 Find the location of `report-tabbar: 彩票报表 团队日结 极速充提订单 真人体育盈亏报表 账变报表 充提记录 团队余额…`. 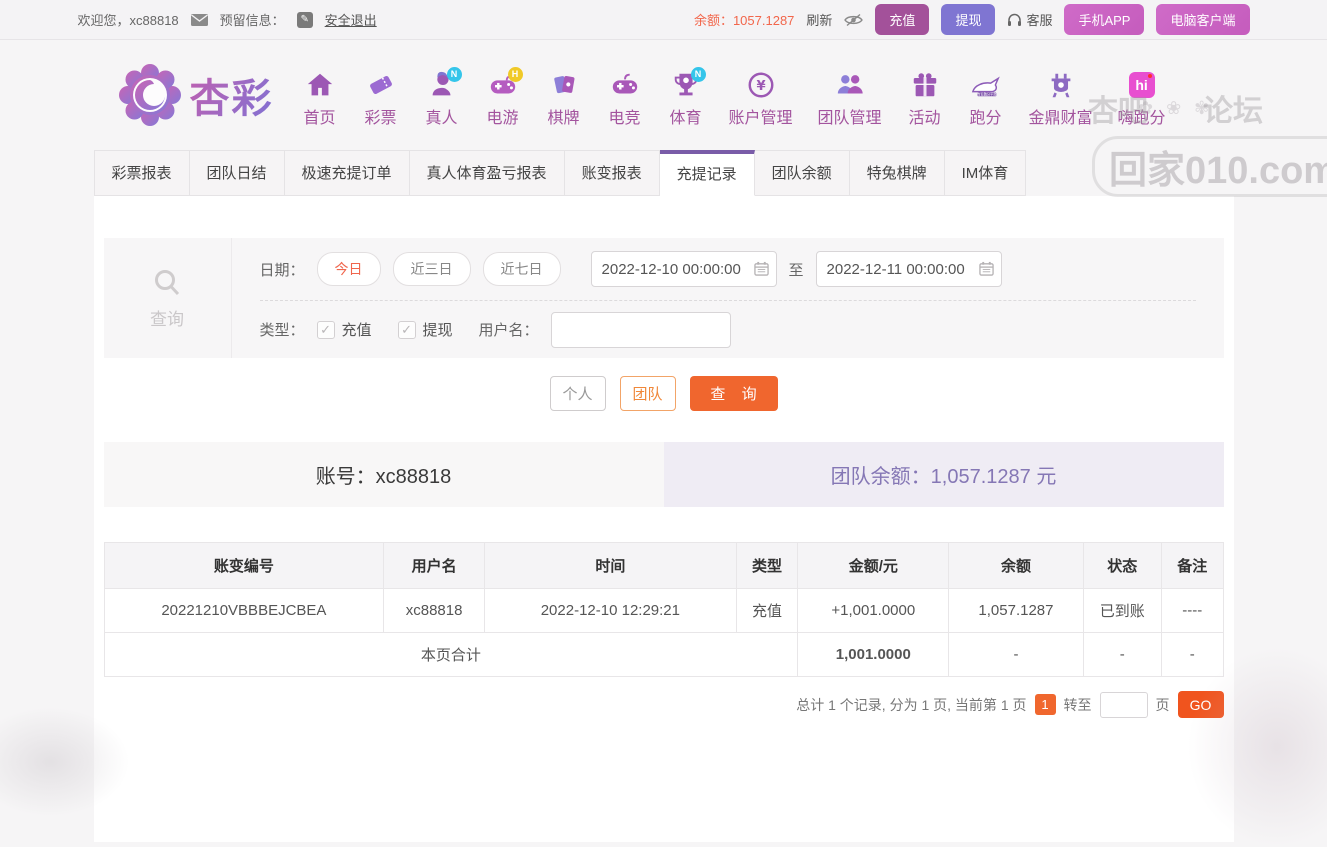

report-tabbar: 彩票报表 团队日结 极速充提订单 真人体育盈亏报表 账变报表 充提记录 团队余额… is located at coordinates (663, 173).